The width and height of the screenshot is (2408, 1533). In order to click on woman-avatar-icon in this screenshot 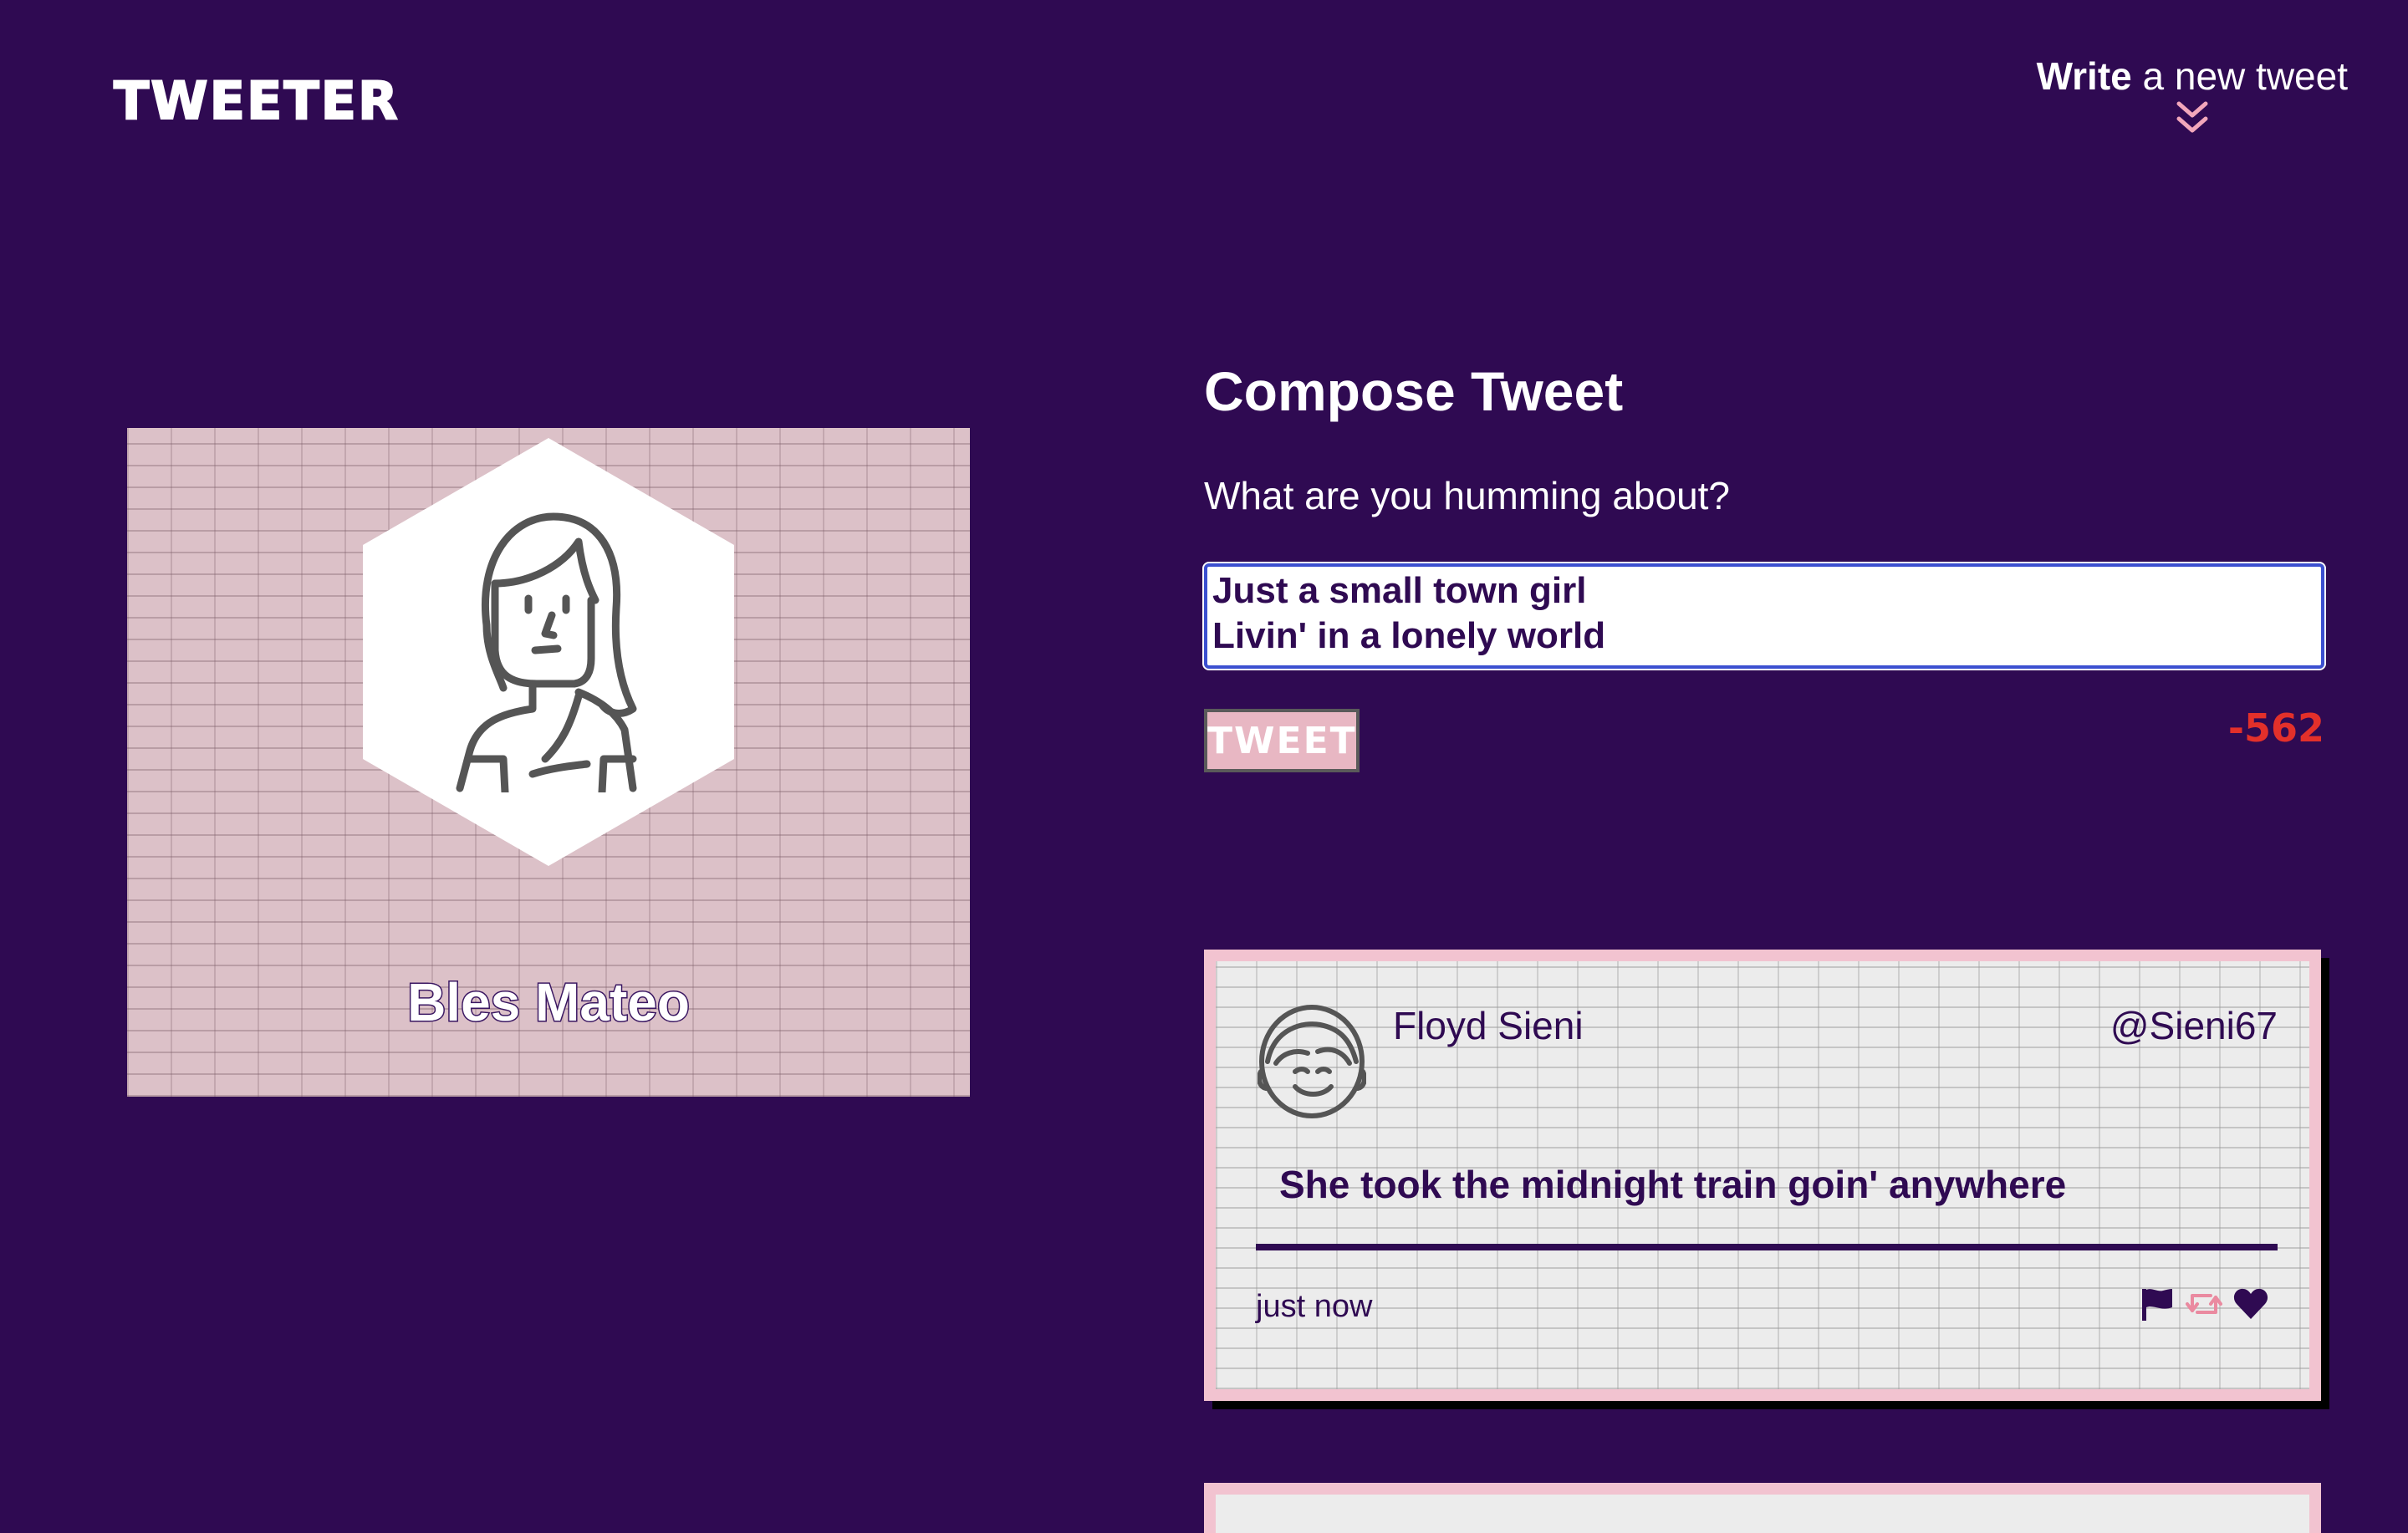, I will do `click(547, 652)`.